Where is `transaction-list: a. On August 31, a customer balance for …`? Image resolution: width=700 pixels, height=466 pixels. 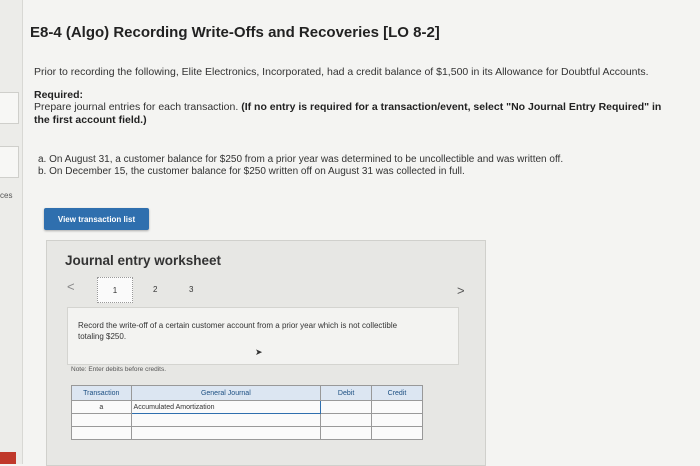
transaction-list: a. On August 31, a customer balance for … is located at coordinates (300, 166).